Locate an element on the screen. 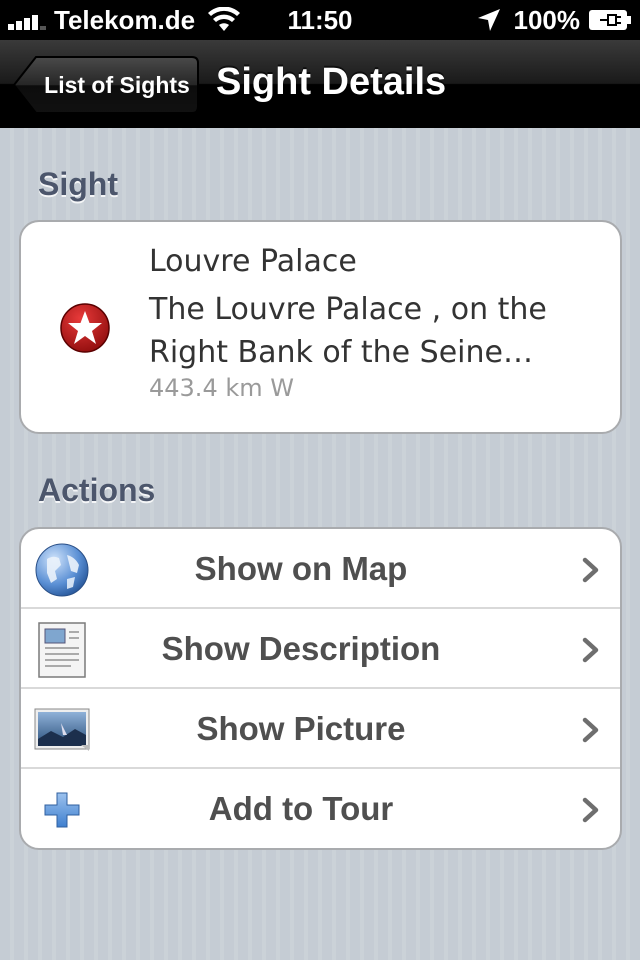  battery-charging-icon is located at coordinates (610, 20).